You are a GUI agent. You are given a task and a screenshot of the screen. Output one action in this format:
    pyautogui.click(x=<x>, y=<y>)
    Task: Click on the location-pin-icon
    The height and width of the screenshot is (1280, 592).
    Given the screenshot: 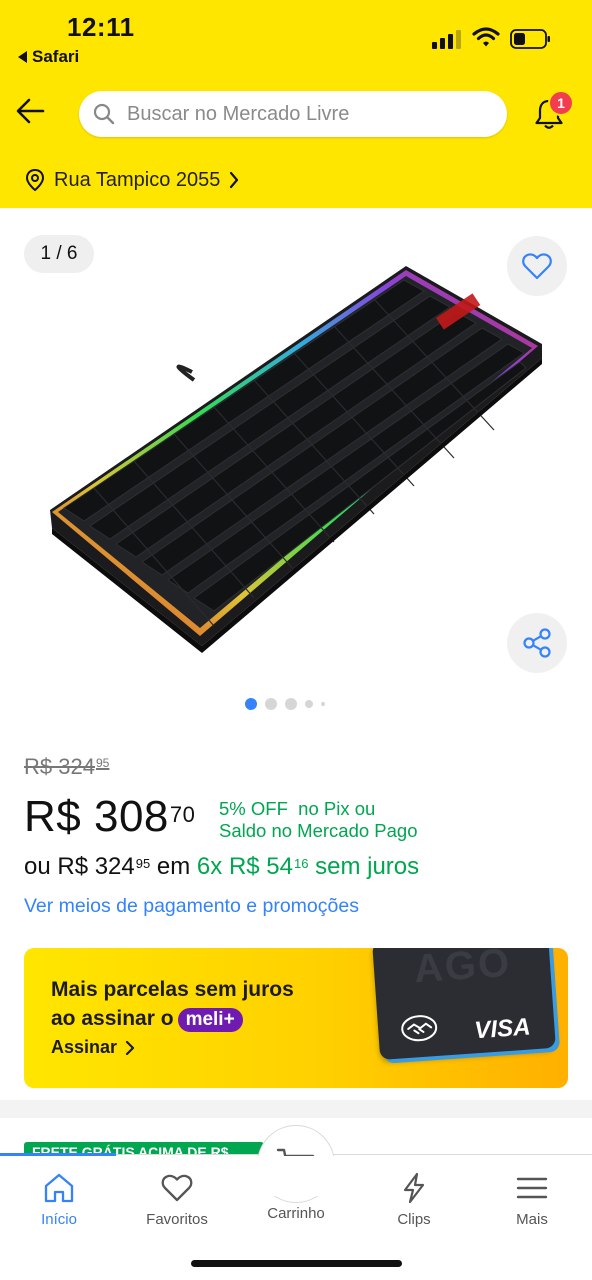 What is the action you would take?
    pyautogui.click(x=35, y=180)
    